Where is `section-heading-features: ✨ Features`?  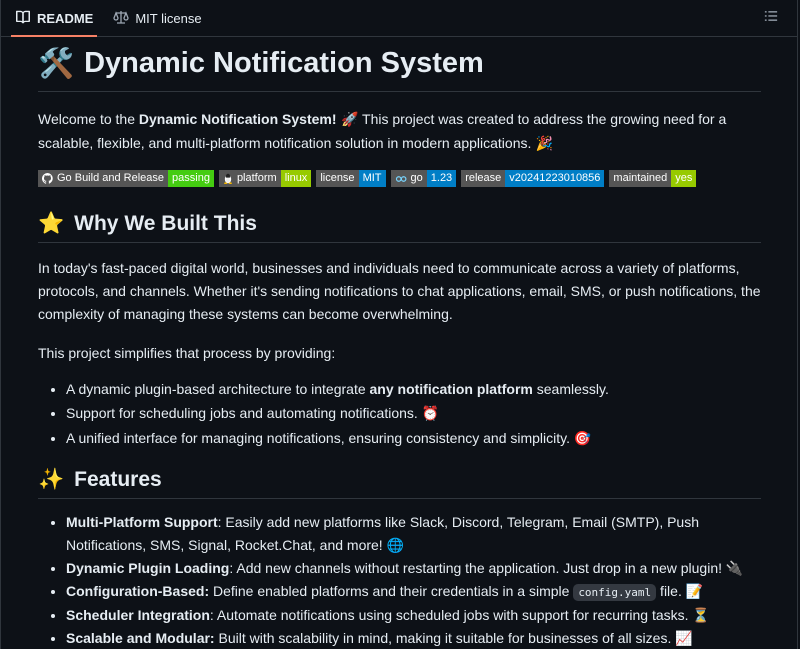 section-heading-features: ✨ Features is located at coordinates (399, 483).